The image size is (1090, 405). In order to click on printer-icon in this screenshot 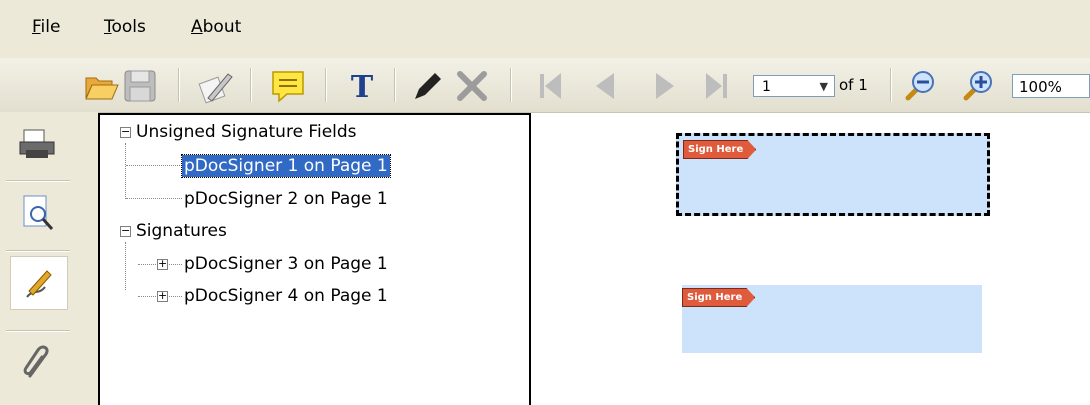, I will do `click(38, 144)`.